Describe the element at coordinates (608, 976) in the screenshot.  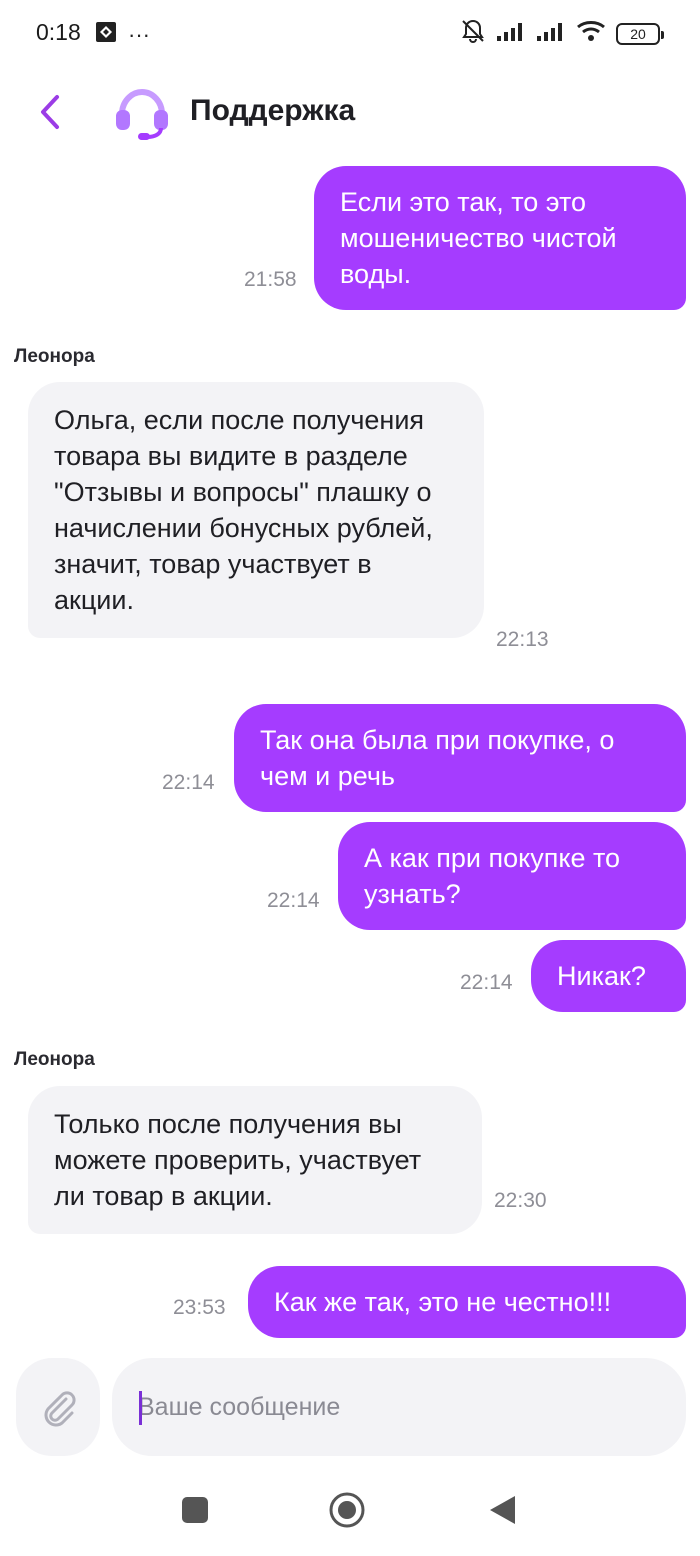
I see `outgoing-message: Никак?` at that location.